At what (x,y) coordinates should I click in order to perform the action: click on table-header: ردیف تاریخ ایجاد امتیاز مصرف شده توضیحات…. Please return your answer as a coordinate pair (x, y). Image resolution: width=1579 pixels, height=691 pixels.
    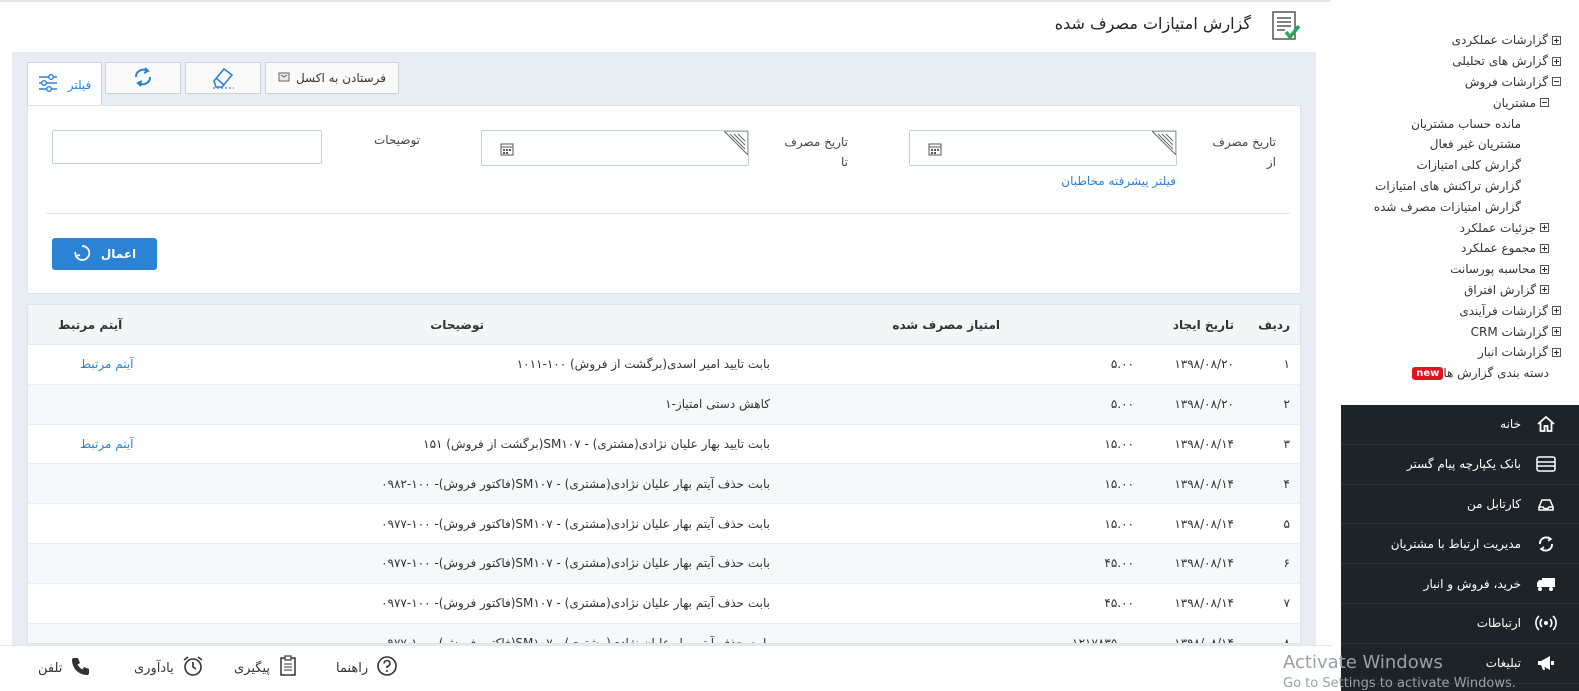
    Looking at the image, I should click on (664, 325).